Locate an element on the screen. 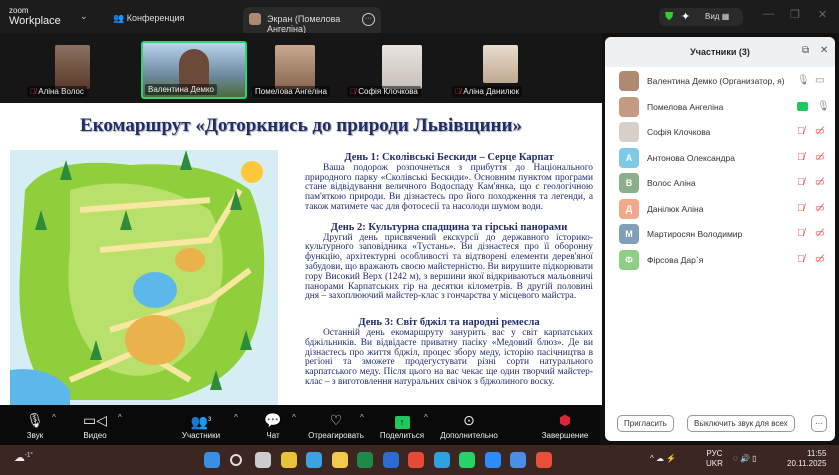 Image resolution: width=839 pixels, height=475 pixels. powerpoint-icon is located at coordinates (543, 460).